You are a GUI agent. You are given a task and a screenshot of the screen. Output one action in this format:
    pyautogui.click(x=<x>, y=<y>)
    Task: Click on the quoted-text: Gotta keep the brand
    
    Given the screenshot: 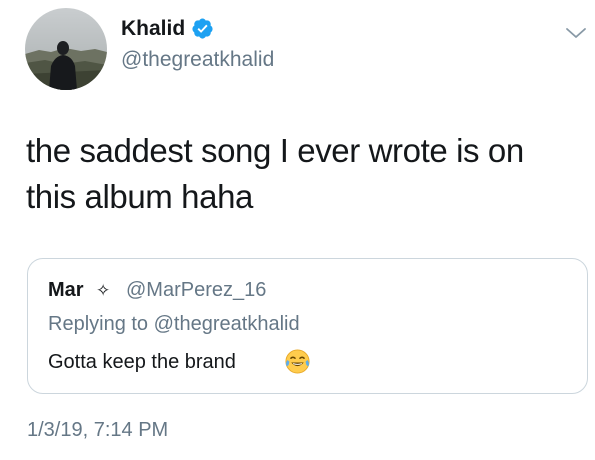 What is the action you would take?
    pyautogui.click(x=142, y=362)
    